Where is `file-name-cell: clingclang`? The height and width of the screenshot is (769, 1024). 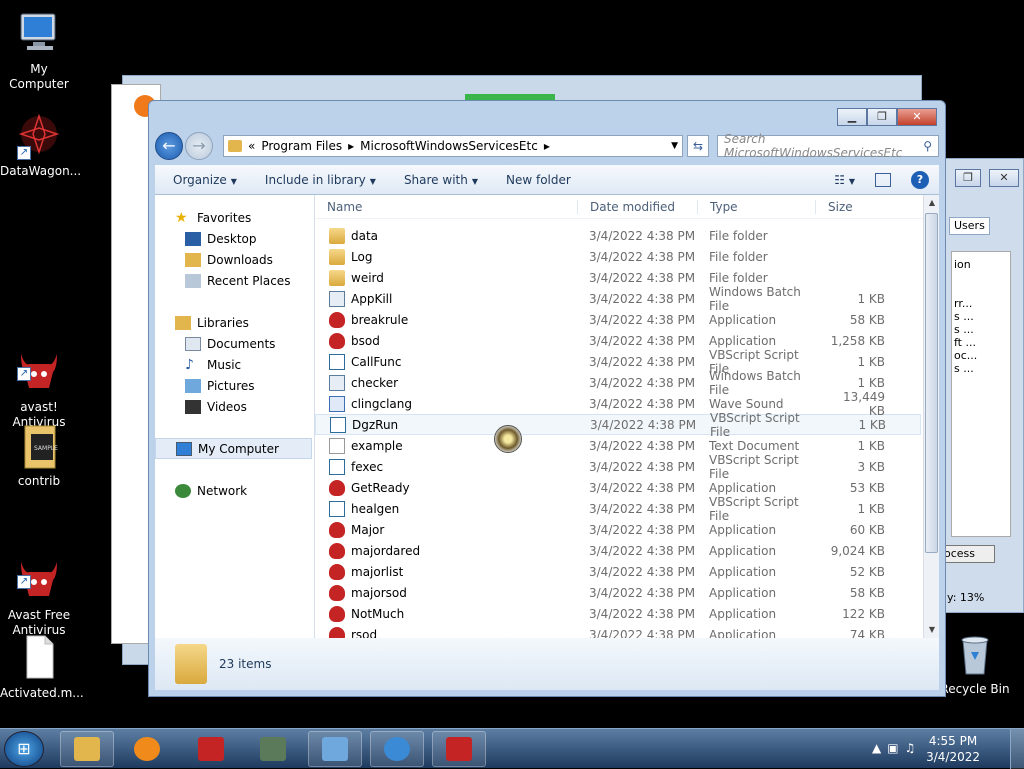 file-name-cell: clingclang is located at coordinates (446, 403).